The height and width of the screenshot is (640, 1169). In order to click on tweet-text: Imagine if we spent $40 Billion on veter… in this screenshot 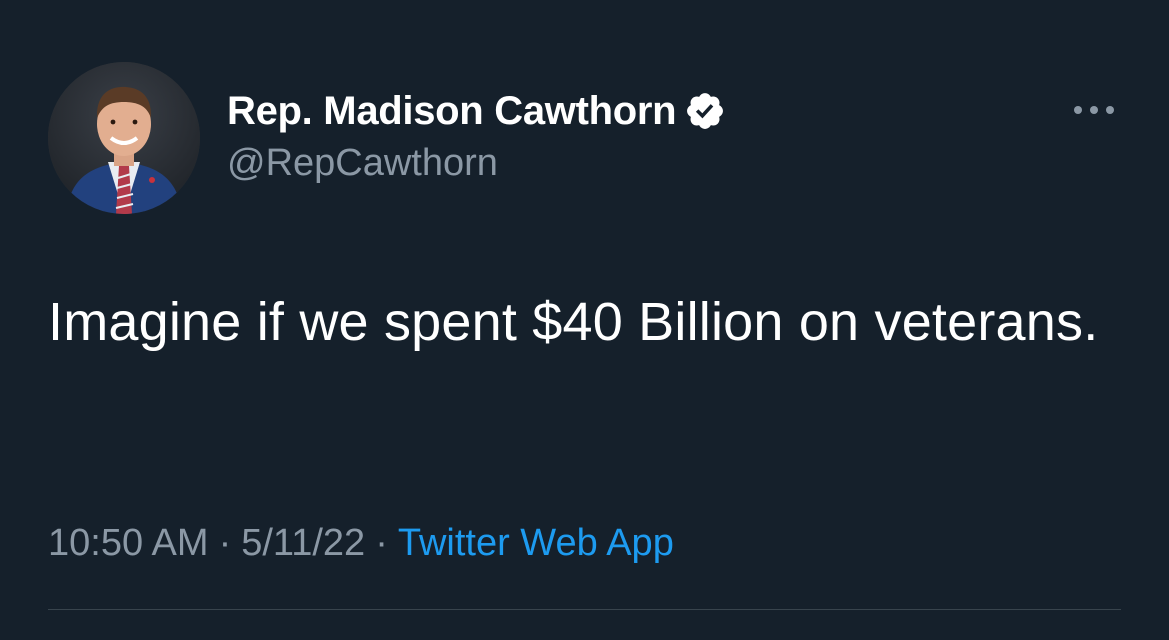, I will do `click(573, 322)`.